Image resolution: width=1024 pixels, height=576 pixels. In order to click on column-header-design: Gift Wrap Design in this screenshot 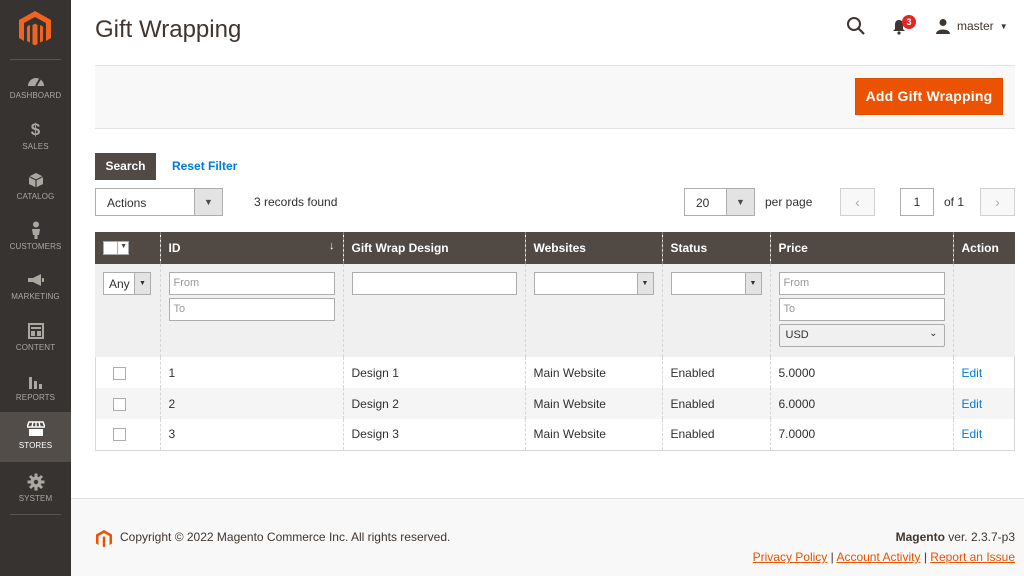, I will do `click(434, 248)`.